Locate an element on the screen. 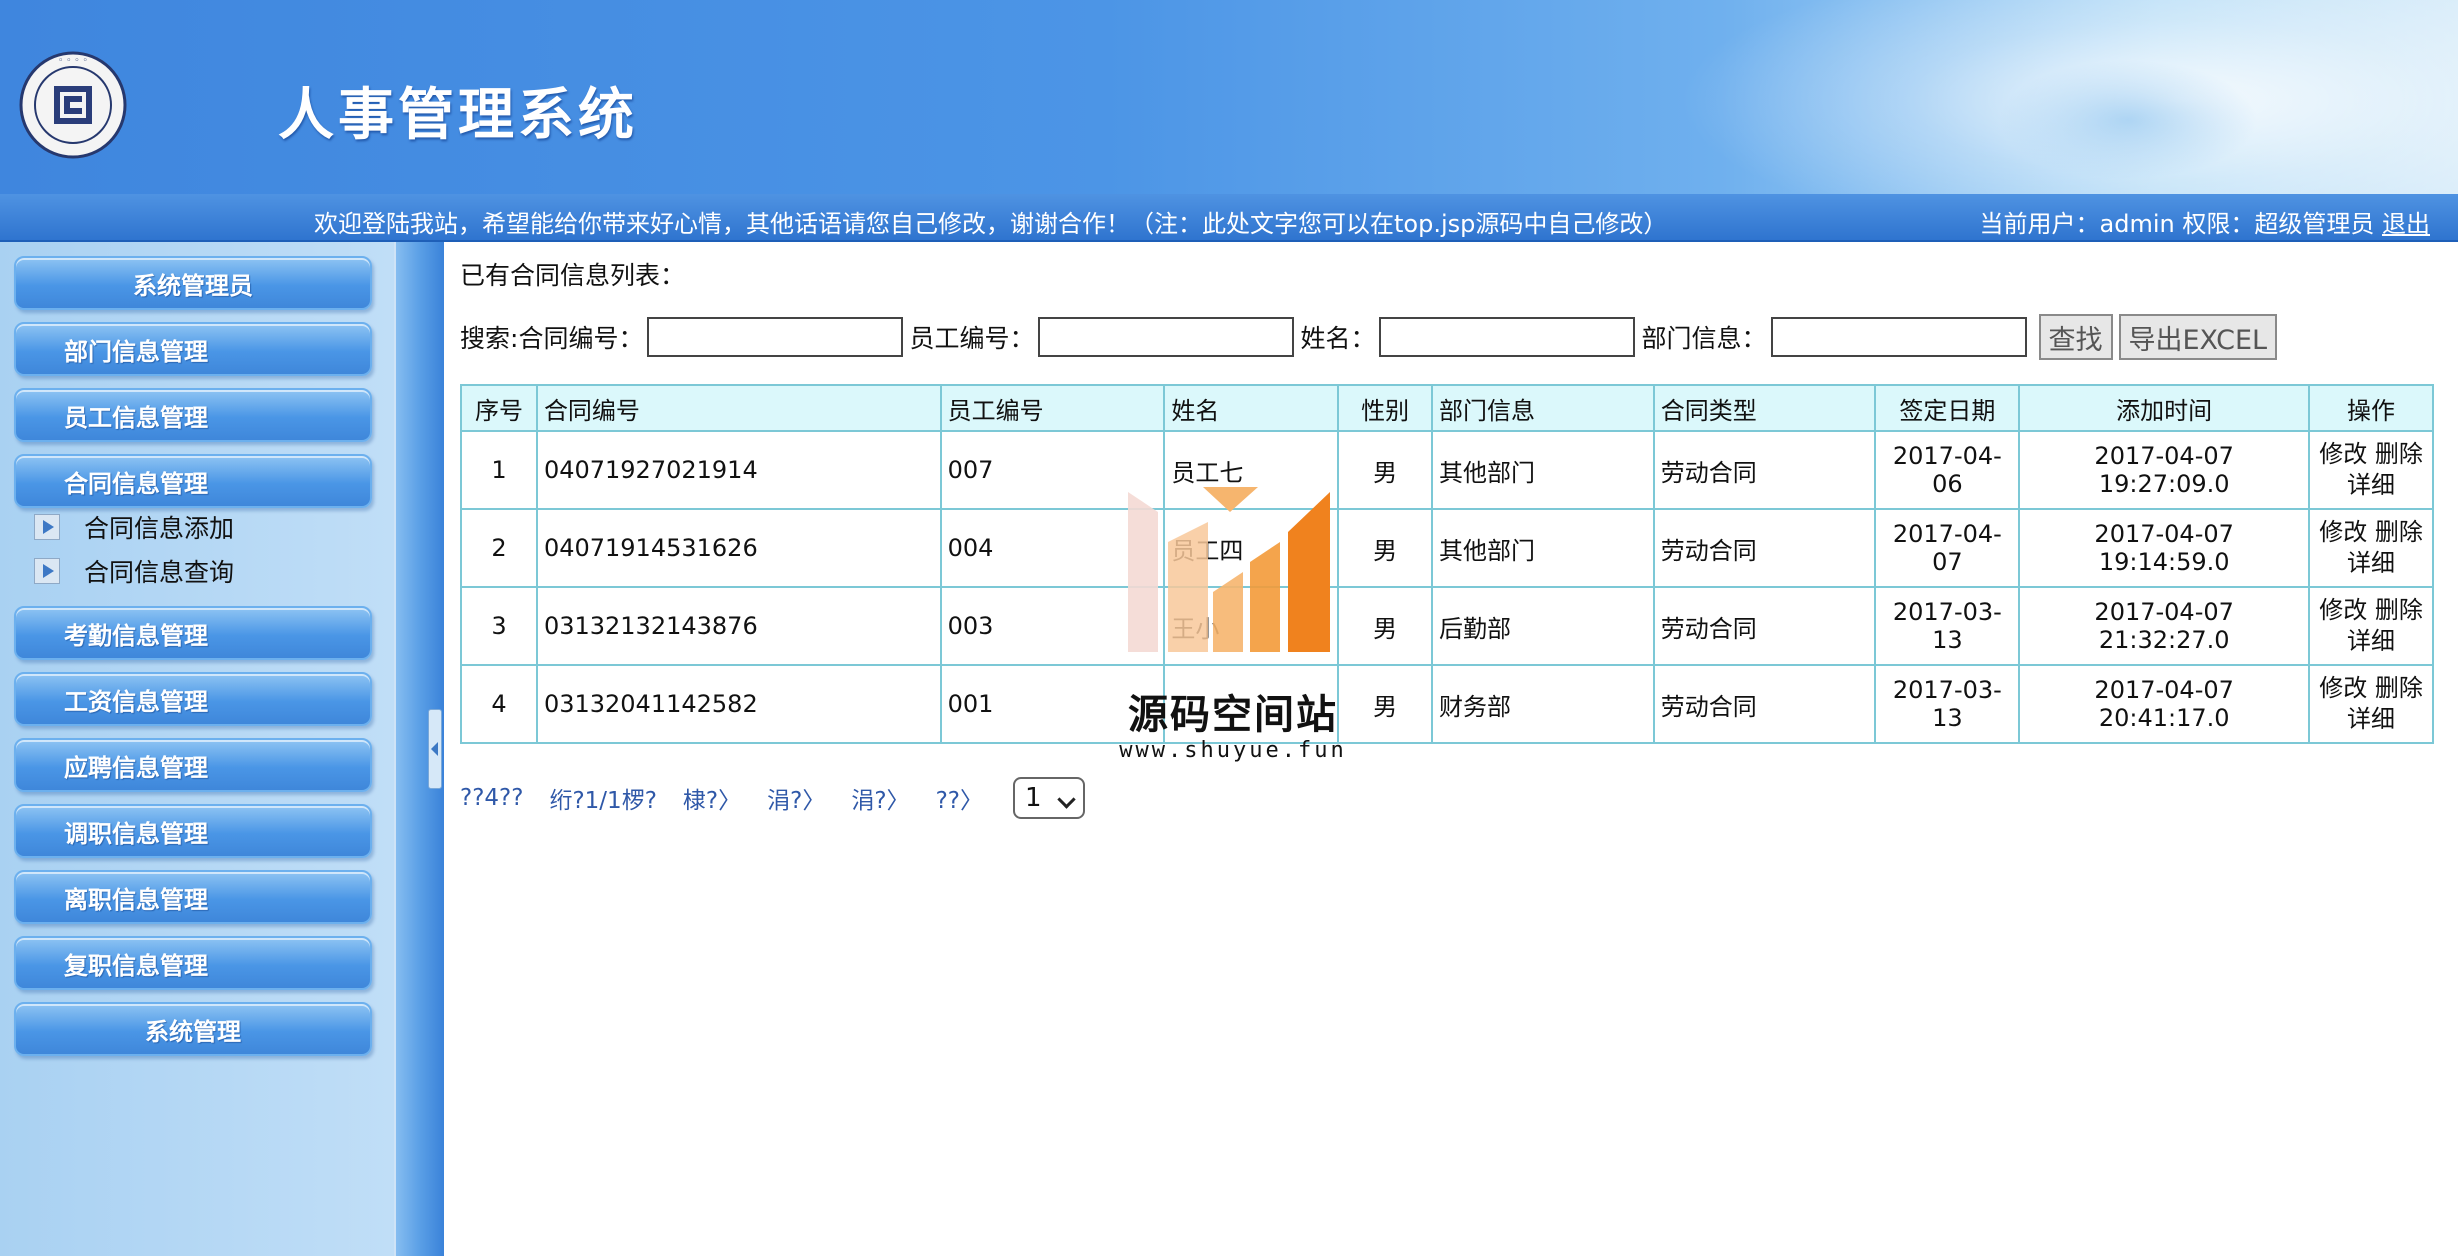 The height and width of the screenshot is (1256, 2458). pager-prev: 涓?〉 is located at coordinates (796, 798).